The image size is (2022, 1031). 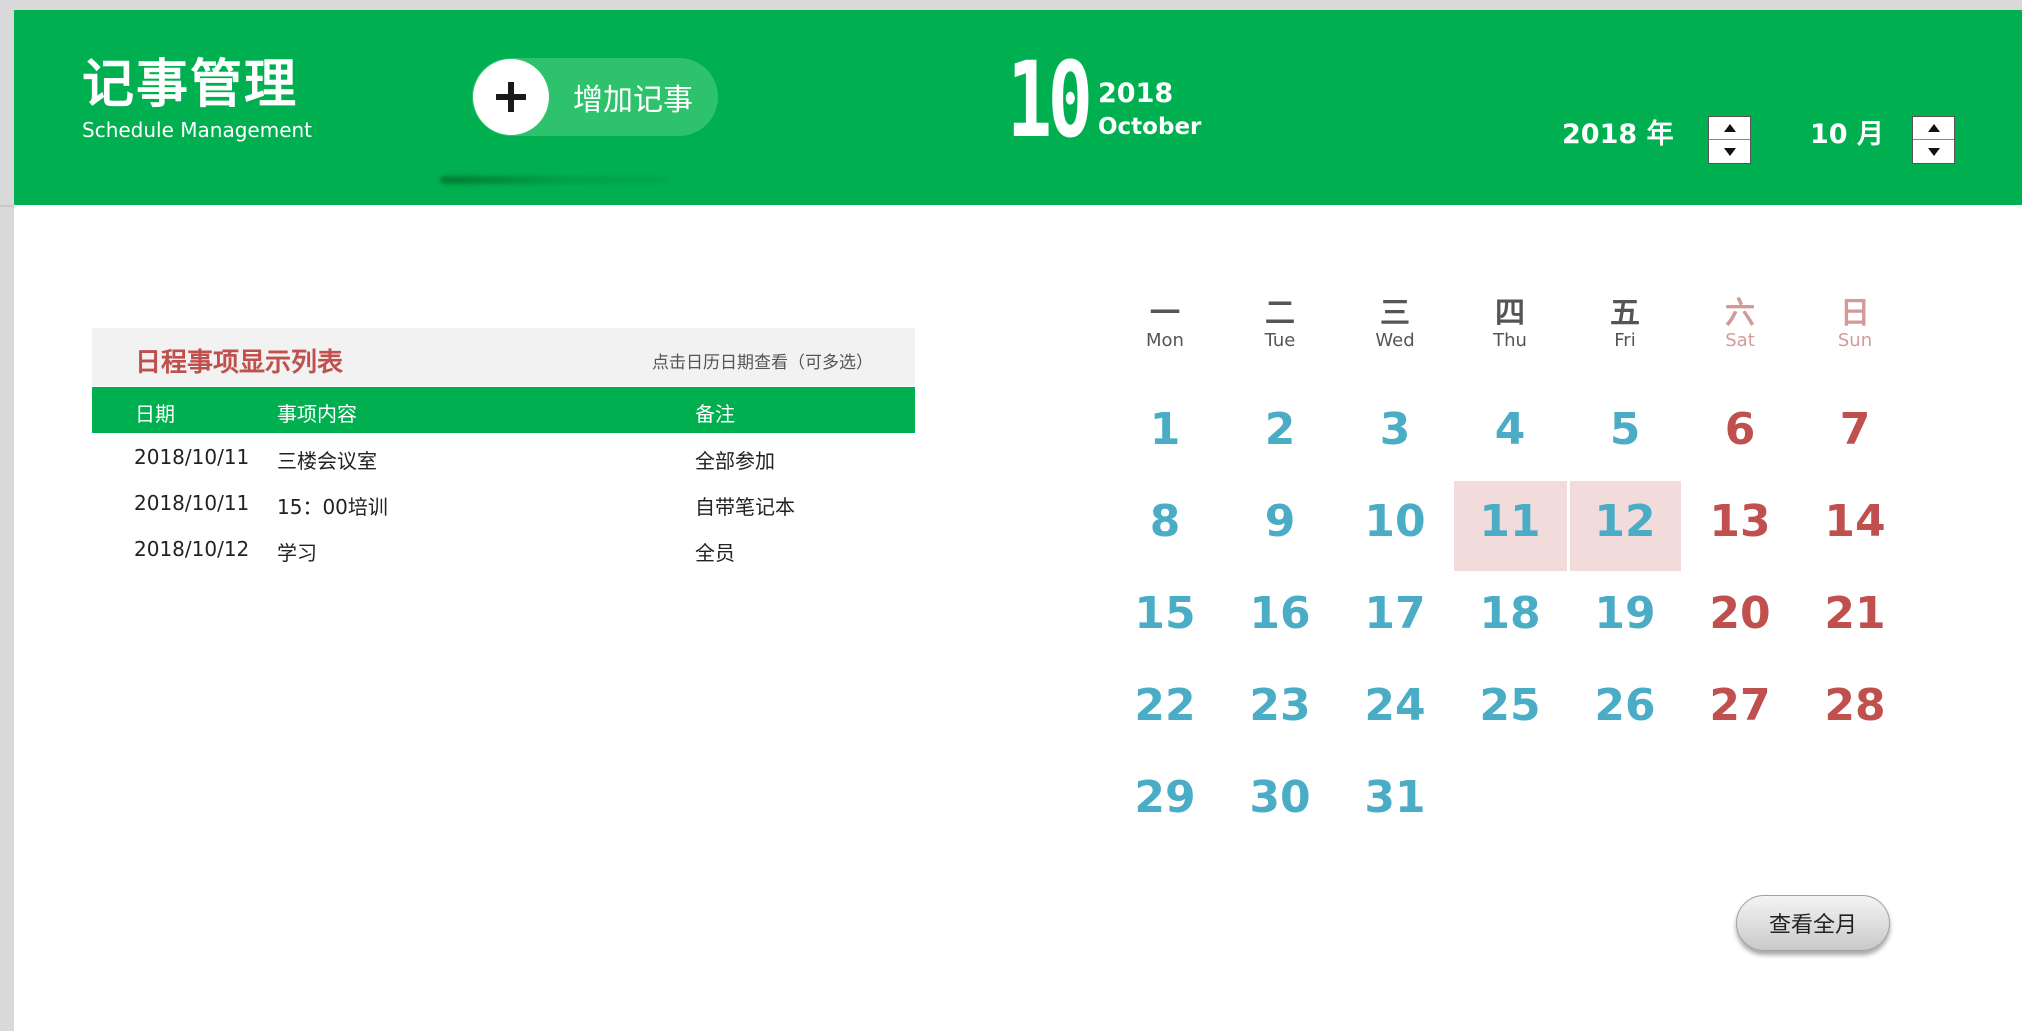 I want to click on button-shadow, so click(x=555, y=180).